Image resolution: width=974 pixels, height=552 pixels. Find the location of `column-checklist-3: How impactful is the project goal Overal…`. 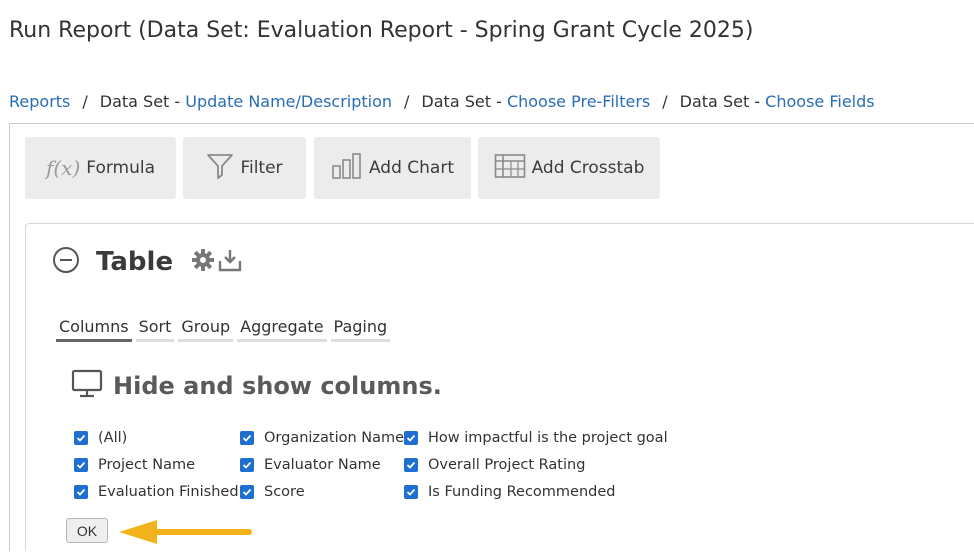

column-checklist-3: How impactful is the project goal Overal… is located at coordinates (536, 464).